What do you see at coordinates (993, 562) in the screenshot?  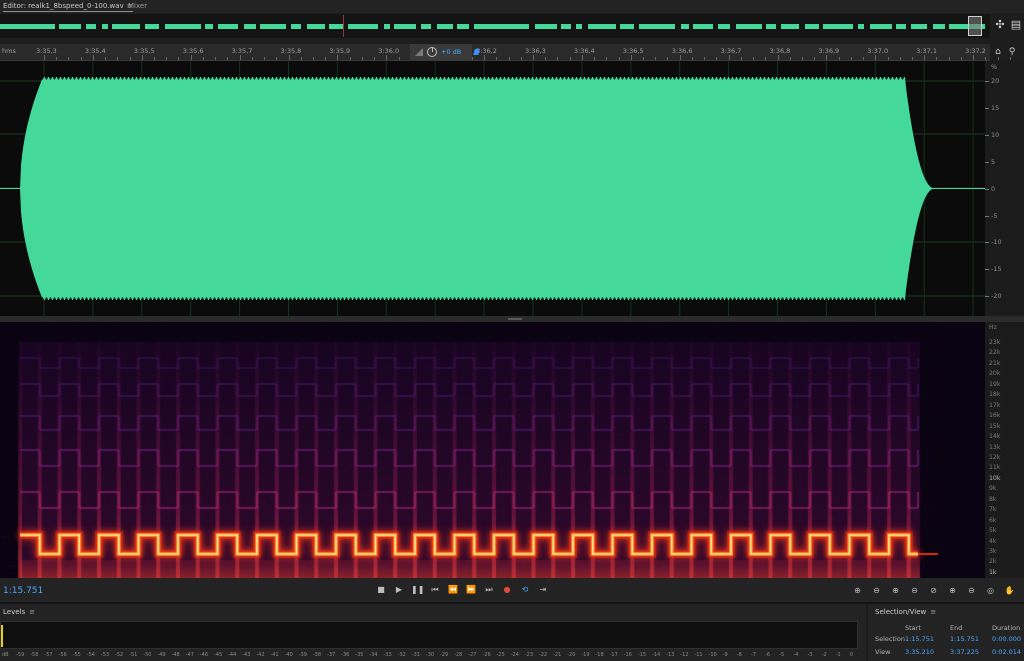 I see `frequency-label: 2k` at bounding box center [993, 562].